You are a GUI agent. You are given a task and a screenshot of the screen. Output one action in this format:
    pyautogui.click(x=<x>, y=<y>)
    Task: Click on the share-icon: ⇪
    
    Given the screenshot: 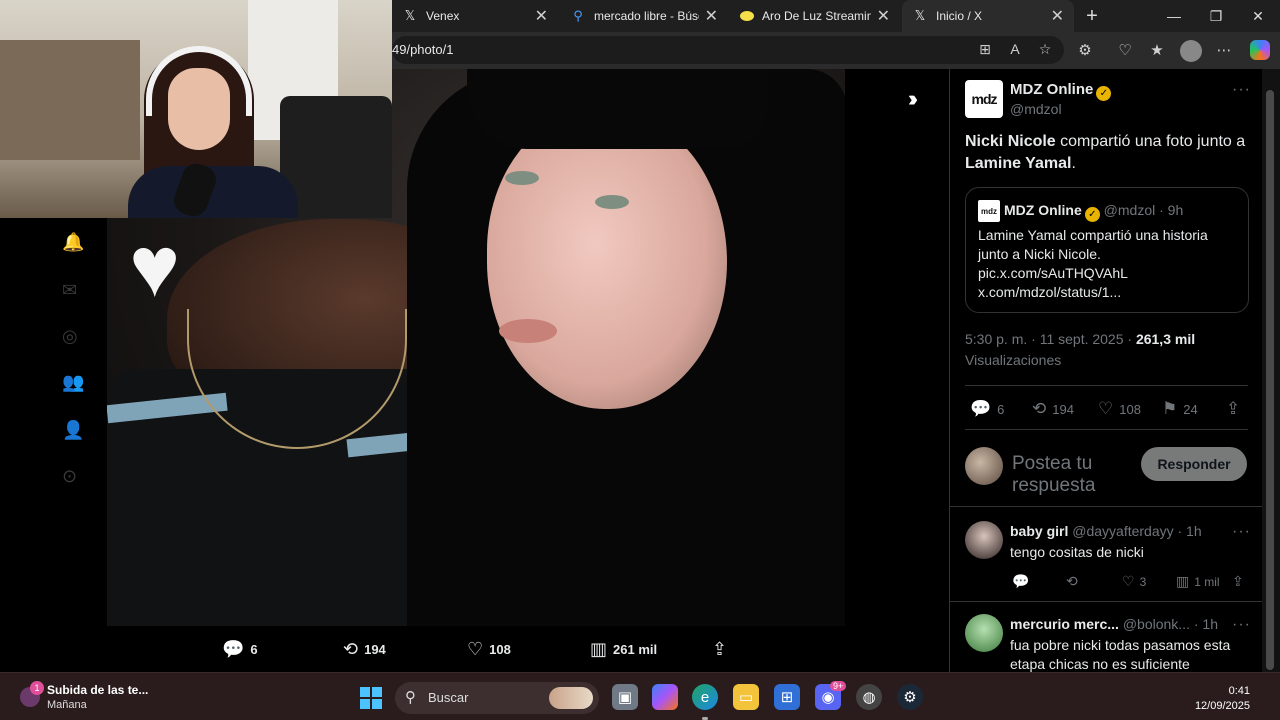 What is the action you would take?
    pyautogui.click(x=1238, y=581)
    